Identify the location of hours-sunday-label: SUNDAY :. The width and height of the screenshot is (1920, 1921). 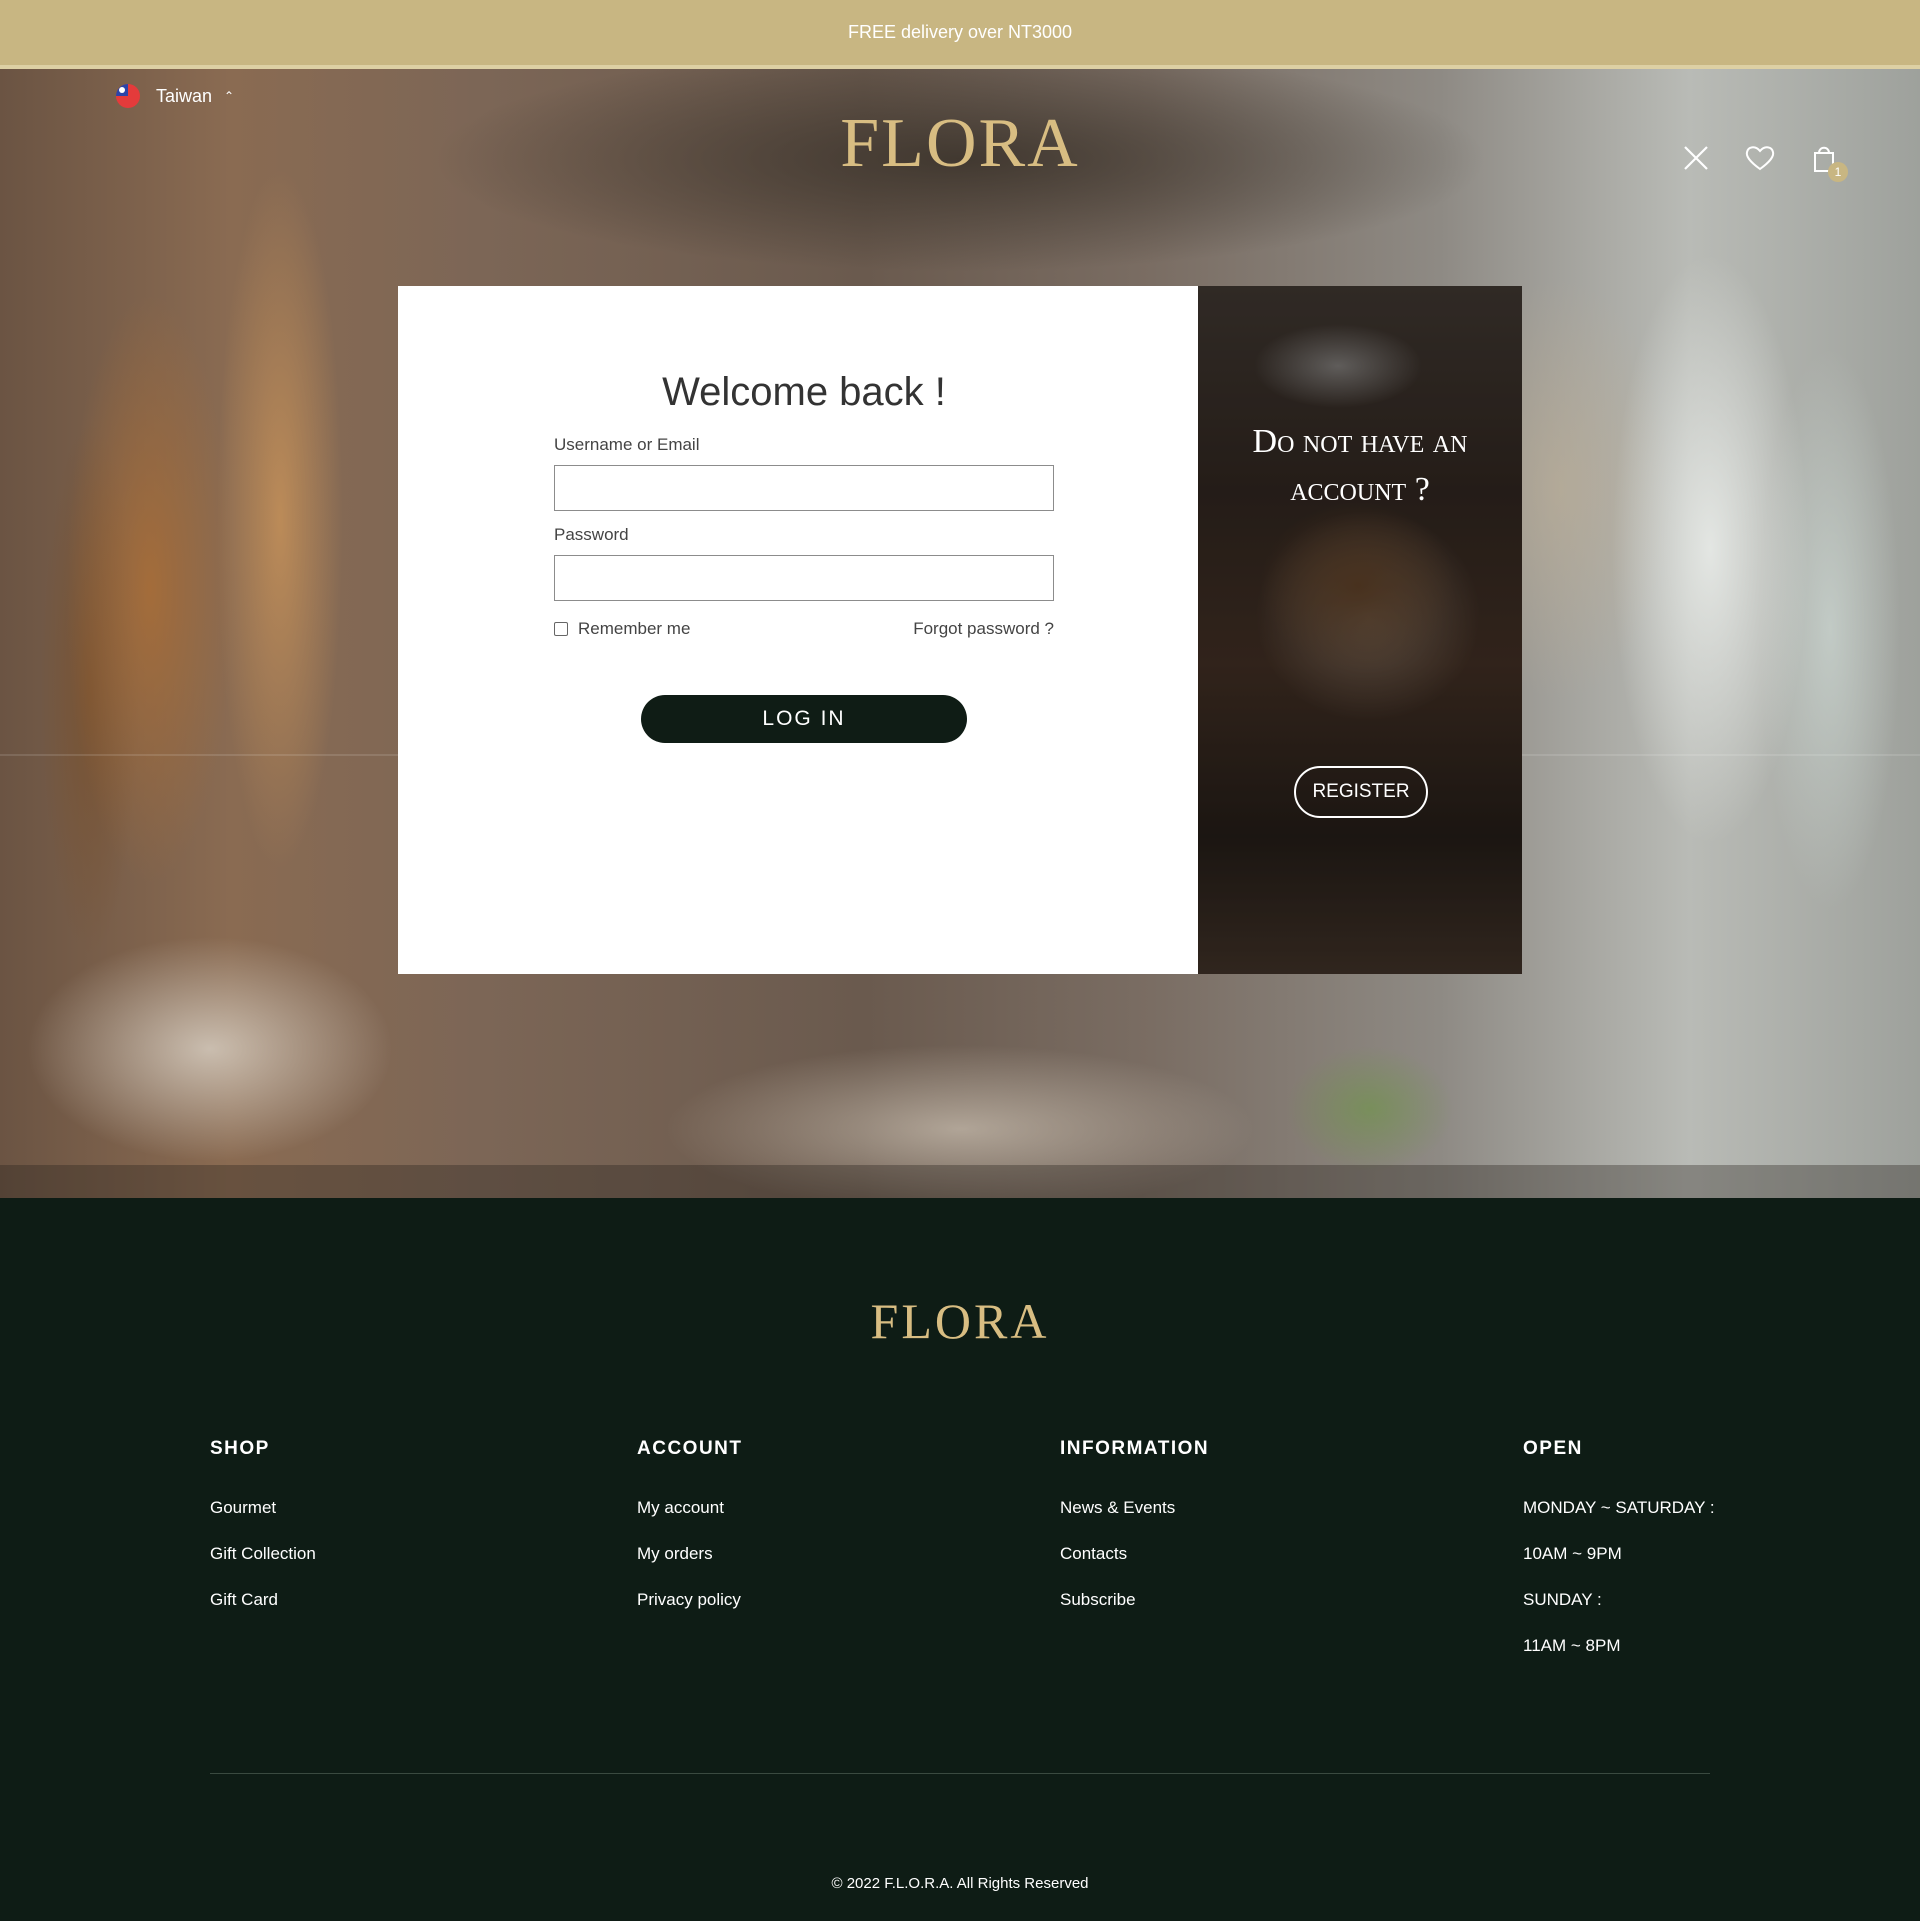
(1562, 1599).